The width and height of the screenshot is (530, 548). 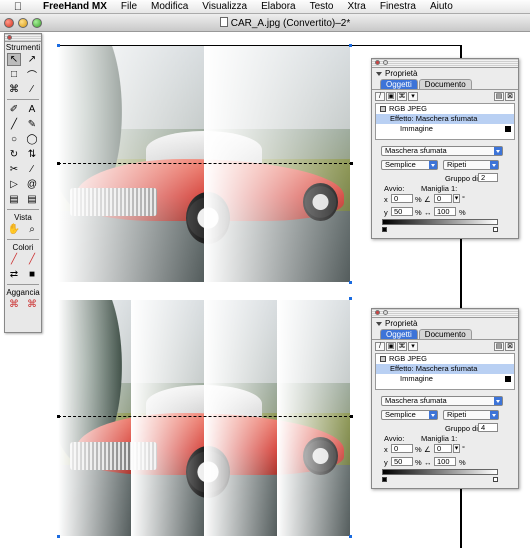 What do you see at coordinates (14, 109) in the screenshot?
I see `pen-tool-icon: ✐` at bounding box center [14, 109].